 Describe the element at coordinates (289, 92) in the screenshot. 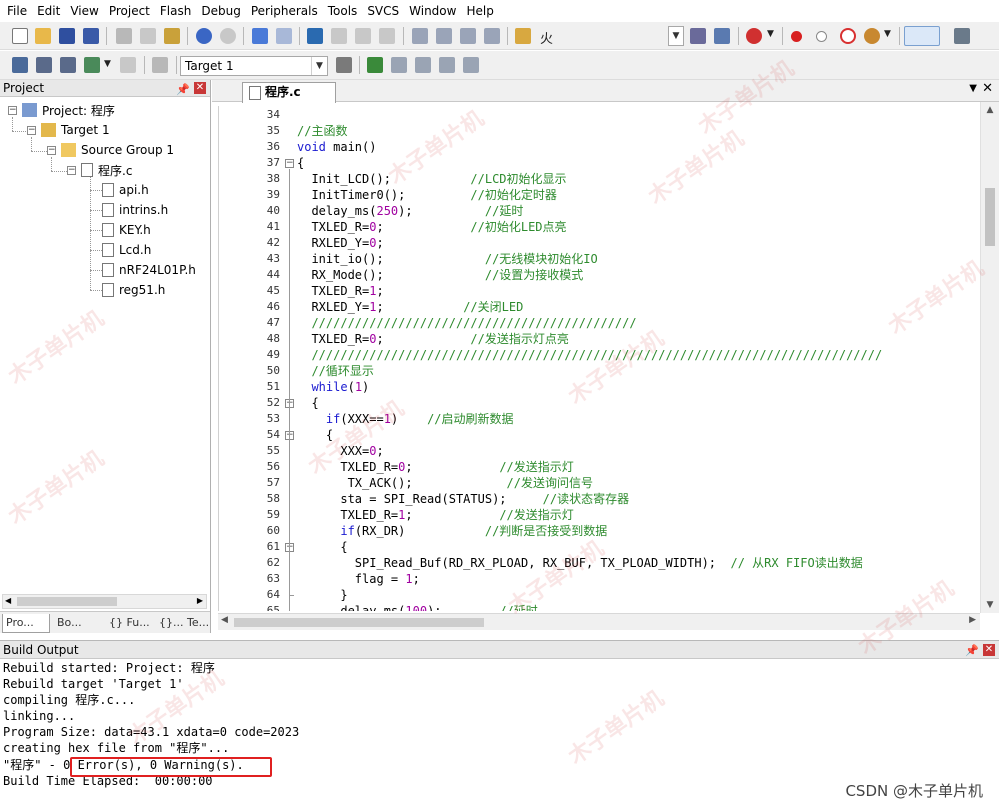

I see `tab-main-c: 程序.c` at that location.